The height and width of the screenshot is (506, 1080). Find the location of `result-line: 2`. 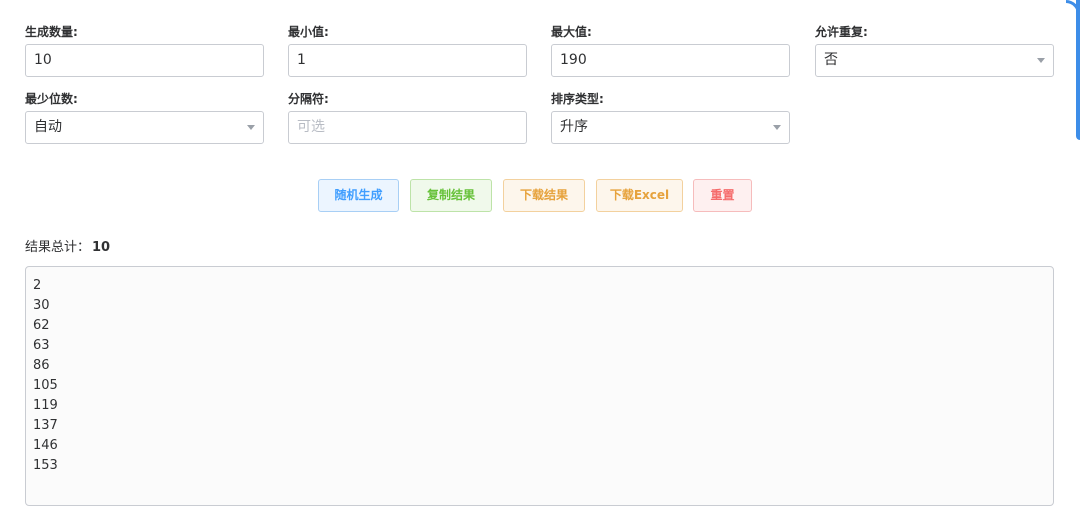

result-line: 2 is located at coordinates (37, 285).